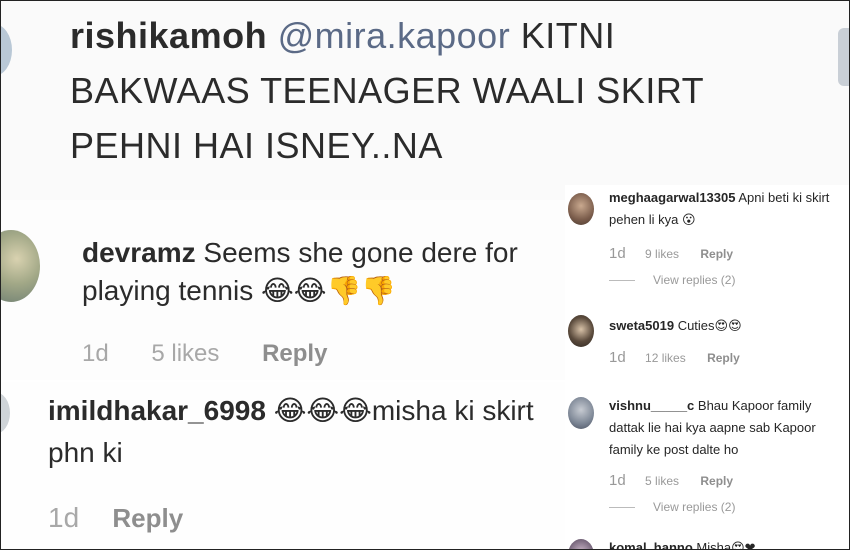  Describe the element at coordinates (665, 358) in the screenshot. I see `likes-count: 12 likes` at that location.